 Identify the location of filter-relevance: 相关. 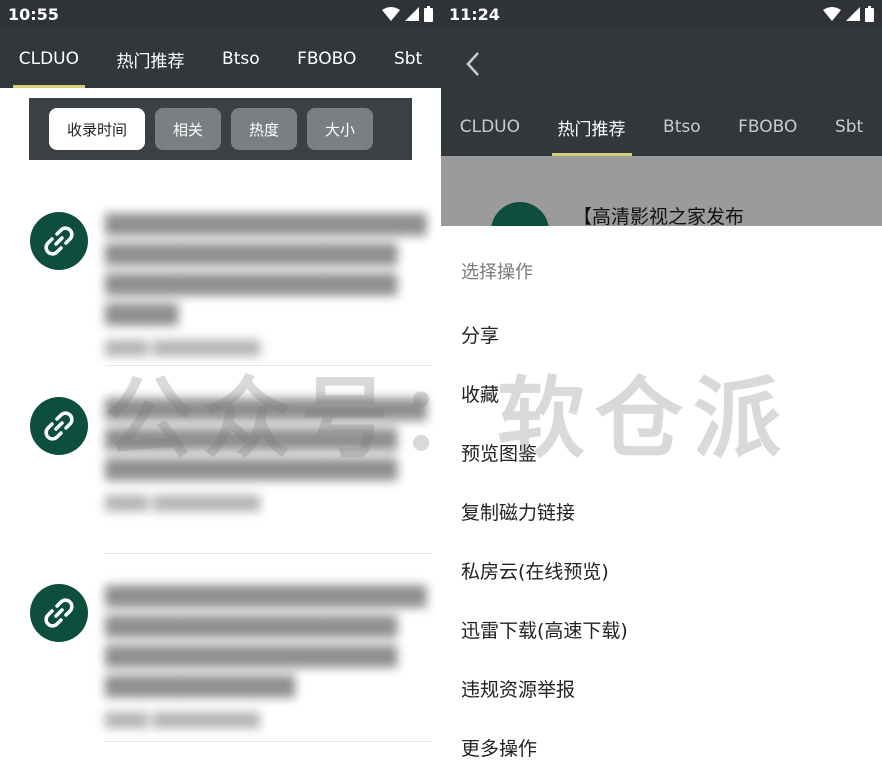
(188, 129).